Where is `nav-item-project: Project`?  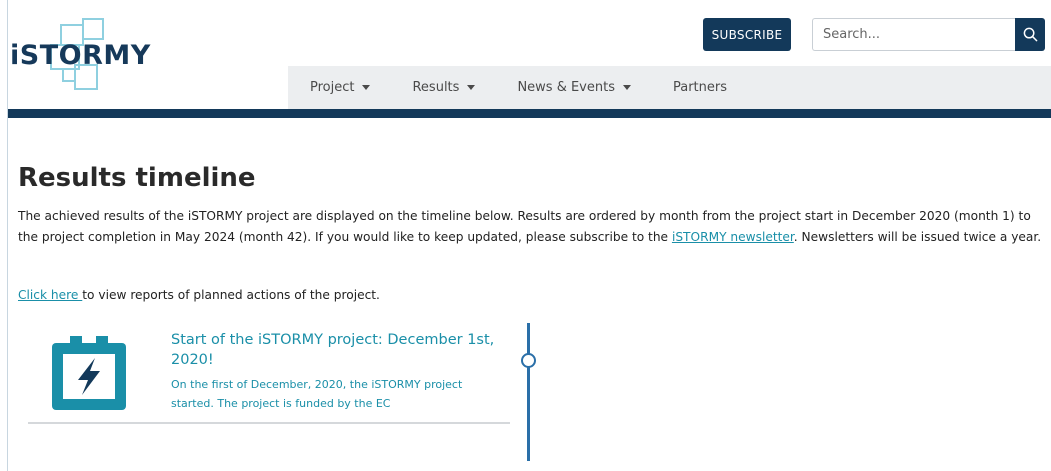 nav-item-project: Project is located at coordinates (340, 87).